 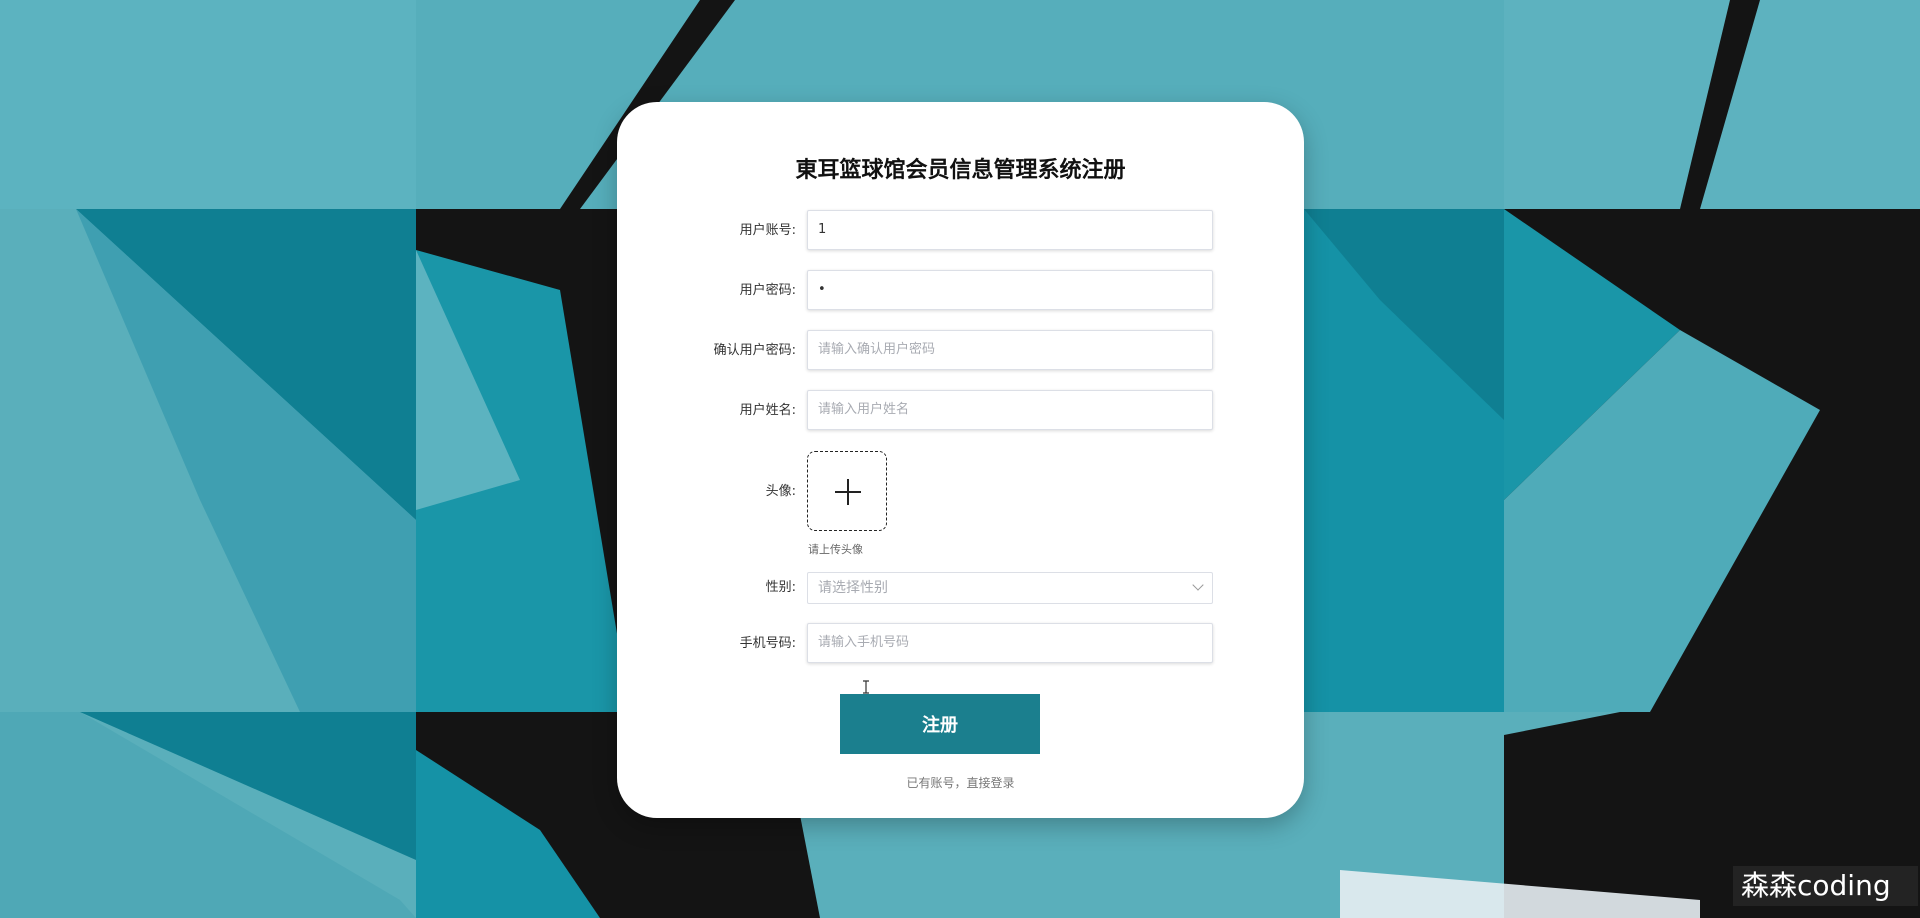 I want to click on chevron-down-icon, so click(x=1198, y=585).